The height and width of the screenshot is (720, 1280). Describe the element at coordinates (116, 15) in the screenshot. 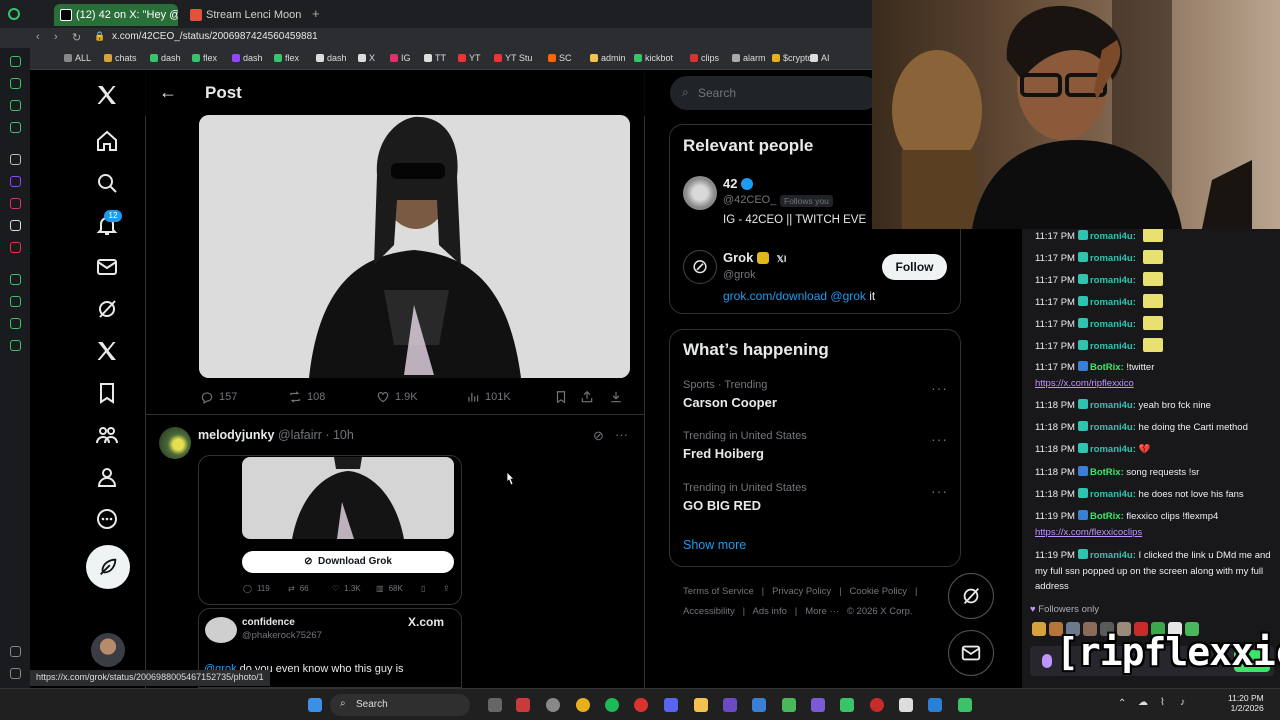

I see `tab-x-post: (12) 42 on X: "Hey @grok` at that location.